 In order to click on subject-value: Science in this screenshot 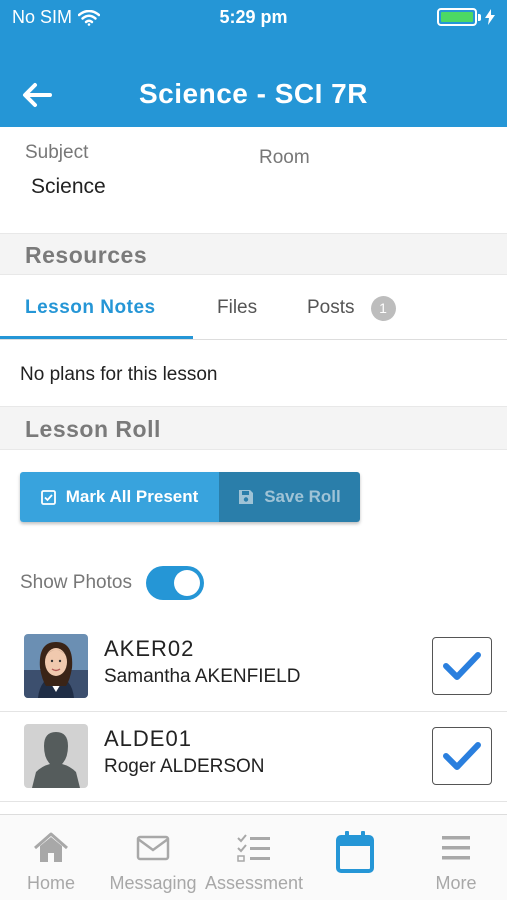, I will do `click(68, 186)`.